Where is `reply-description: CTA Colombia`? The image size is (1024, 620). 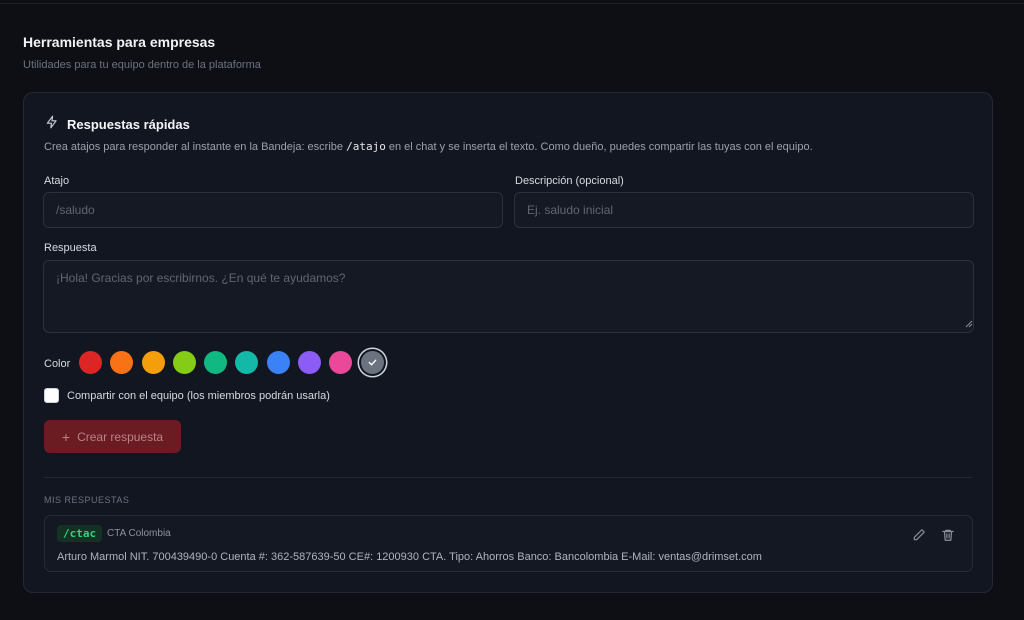
reply-description: CTA Colombia is located at coordinates (139, 533).